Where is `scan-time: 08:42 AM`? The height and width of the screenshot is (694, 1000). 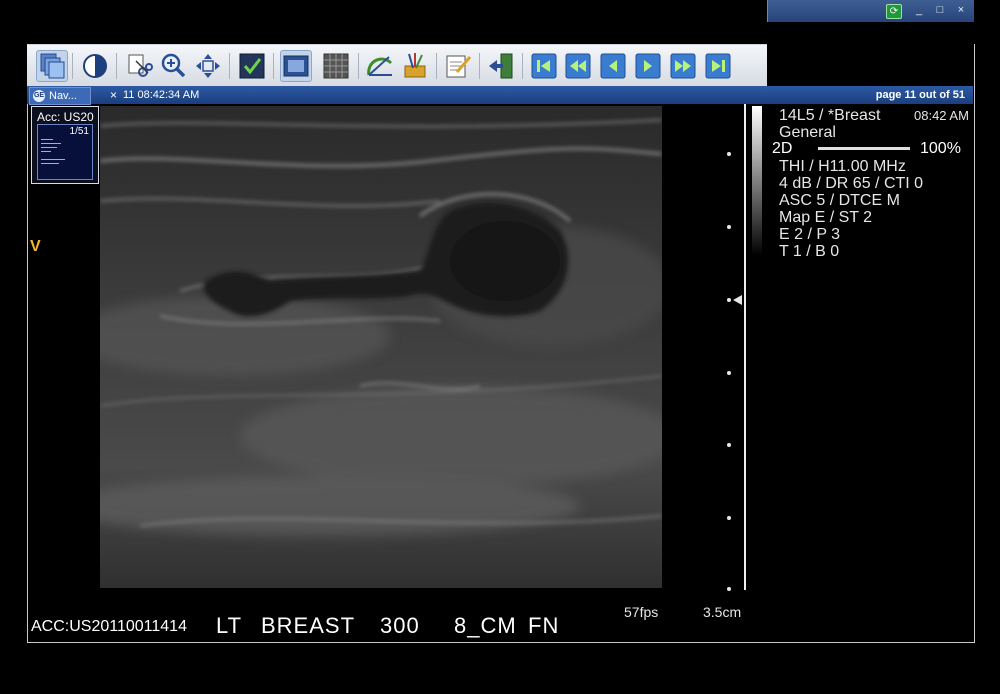 scan-time: 08:42 AM is located at coordinates (941, 115).